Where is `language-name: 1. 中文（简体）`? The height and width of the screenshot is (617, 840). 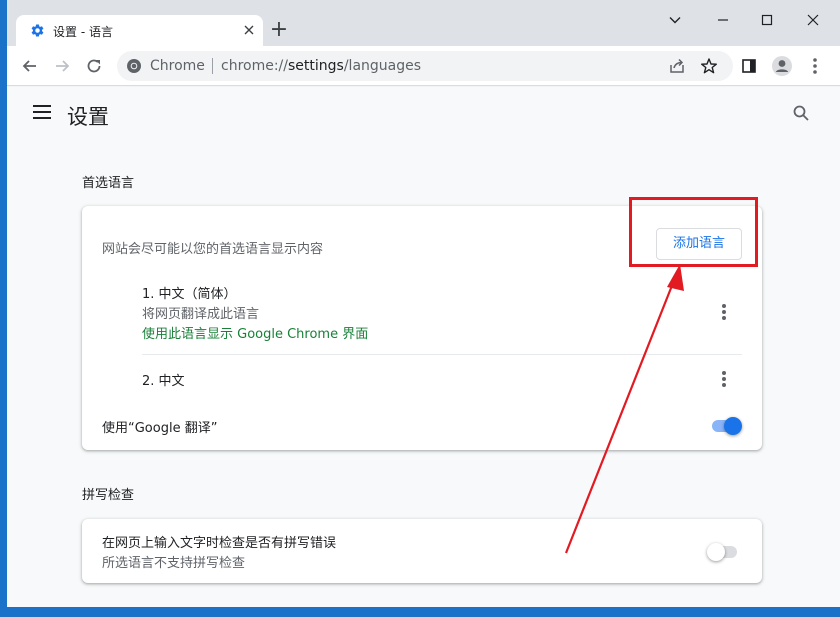
language-name: 1. 中文（简体） is located at coordinates (189, 294).